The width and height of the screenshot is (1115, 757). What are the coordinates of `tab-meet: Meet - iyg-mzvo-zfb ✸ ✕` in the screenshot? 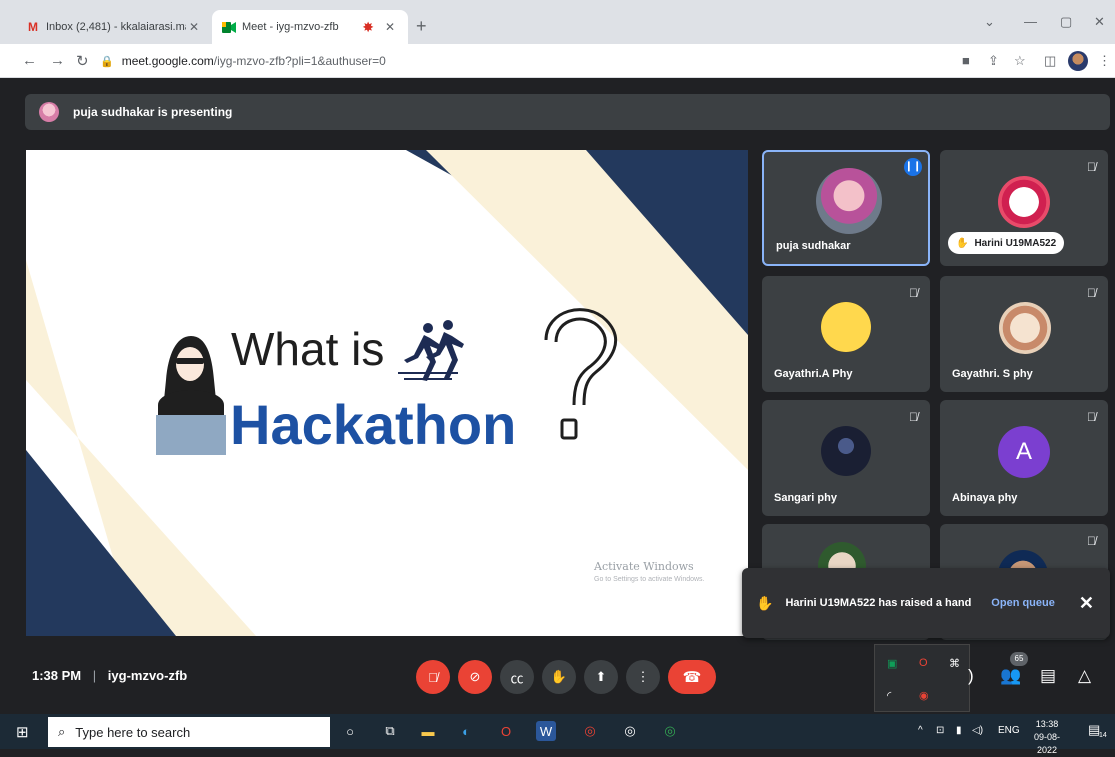 It's located at (310, 27).